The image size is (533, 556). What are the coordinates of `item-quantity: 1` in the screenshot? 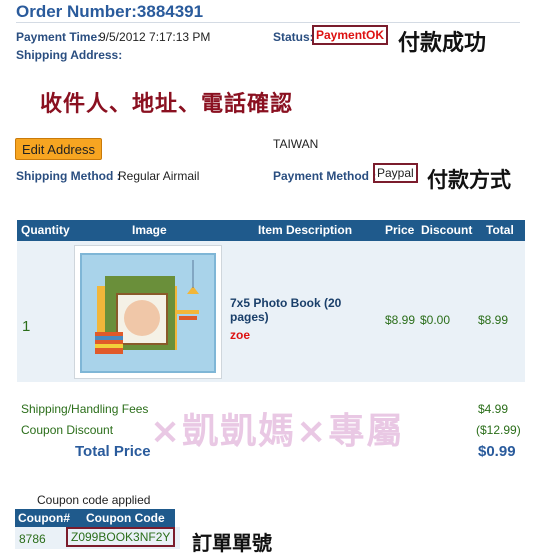 It's located at (26, 326).